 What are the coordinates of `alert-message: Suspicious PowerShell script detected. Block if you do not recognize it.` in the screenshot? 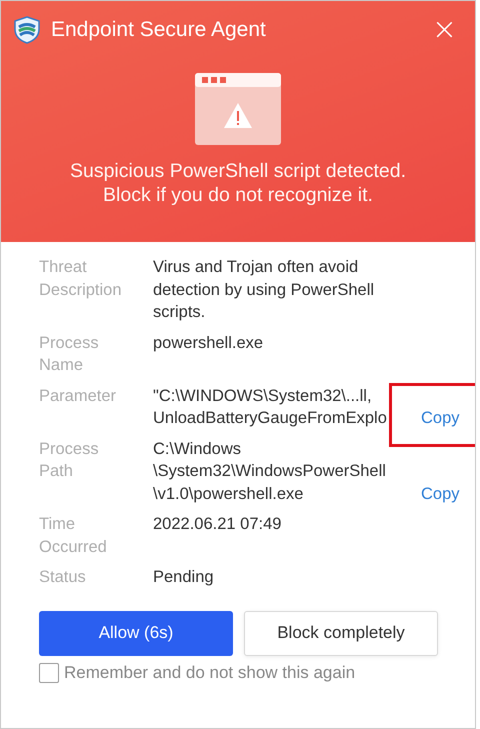 It's located at (238, 183).